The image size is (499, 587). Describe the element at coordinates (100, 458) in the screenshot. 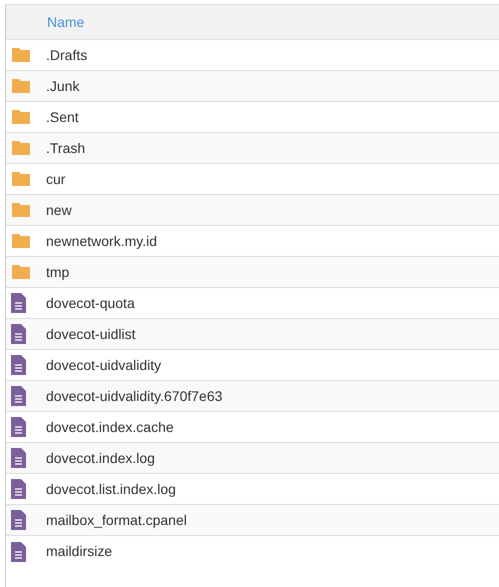

I see `file-name: dovecot.index.log` at that location.